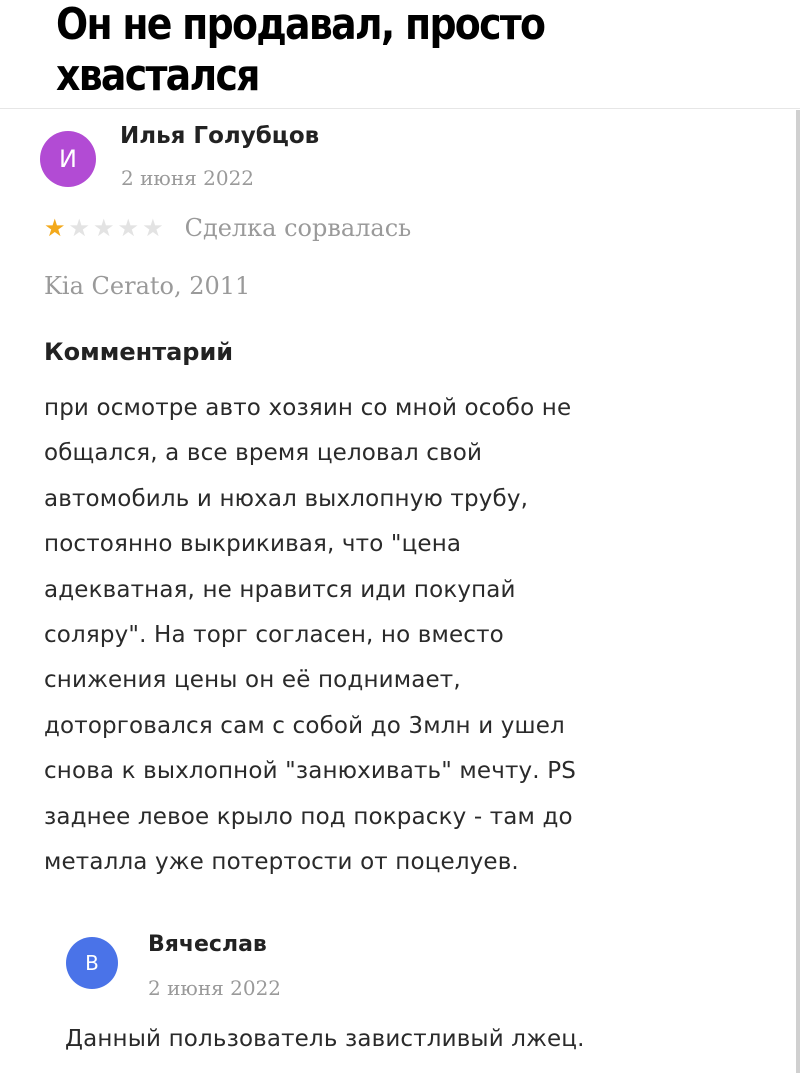 The width and height of the screenshot is (800, 1073). What do you see at coordinates (207, 944) in the screenshot?
I see `reply-author-name: Вячеслав` at bounding box center [207, 944].